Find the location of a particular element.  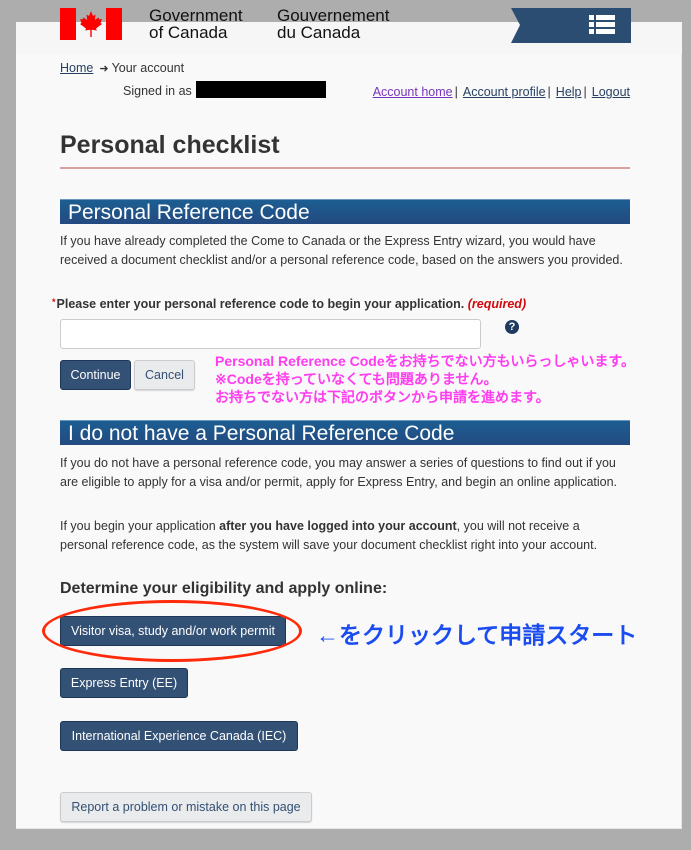

signature-french: Gouvernement du Canada is located at coordinates (333, 24).